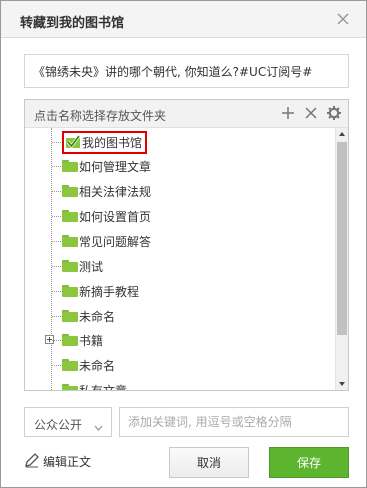  What do you see at coordinates (115, 191) in the screenshot?
I see `folder-label: 相关法律法规` at bounding box center [115, 191].